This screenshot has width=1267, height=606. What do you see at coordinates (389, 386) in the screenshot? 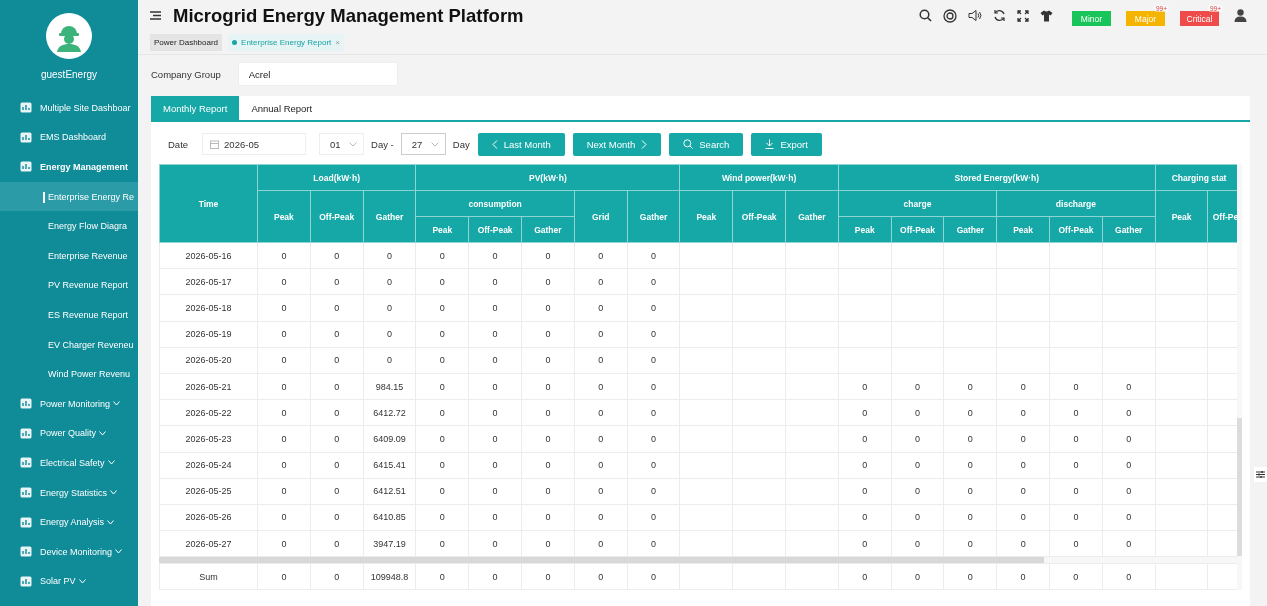
I see `table-cell: 984.15` at bounding box center [389, 386].